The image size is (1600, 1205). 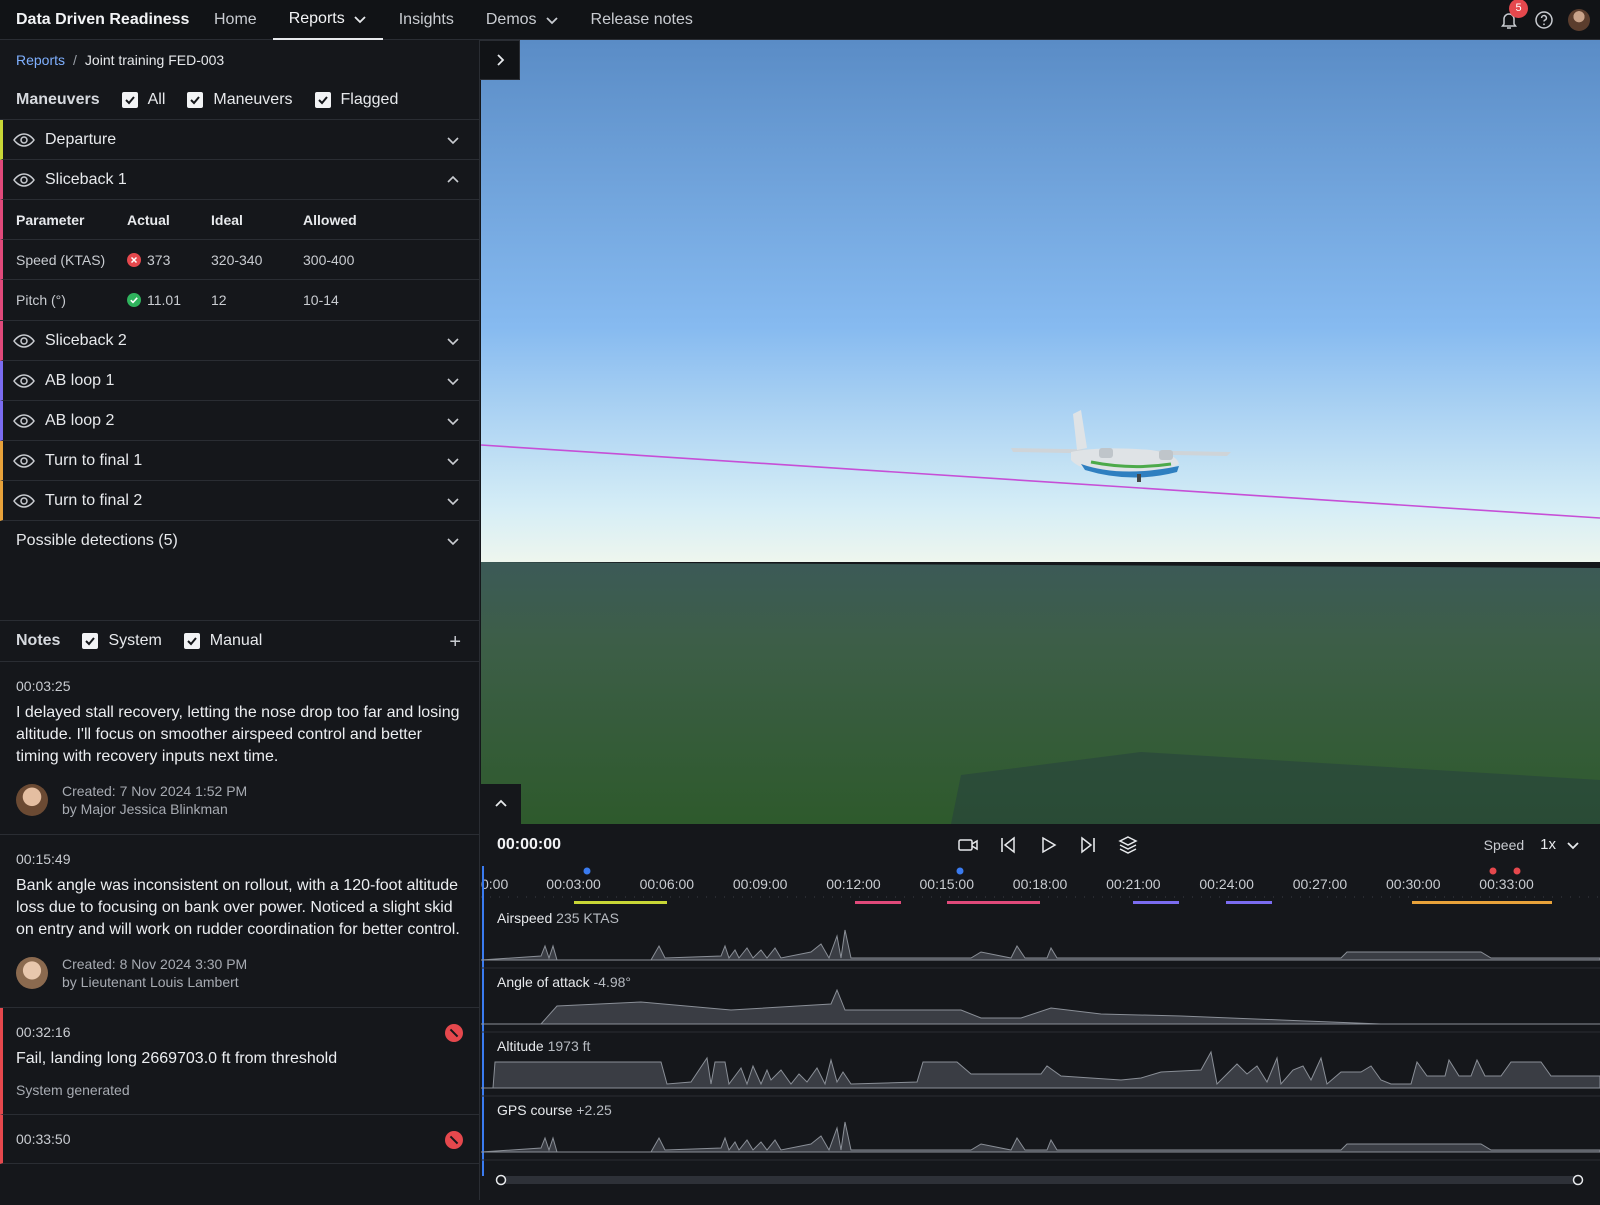 I want to click on track-name: Angle of attack, so click(x=543, y=982).